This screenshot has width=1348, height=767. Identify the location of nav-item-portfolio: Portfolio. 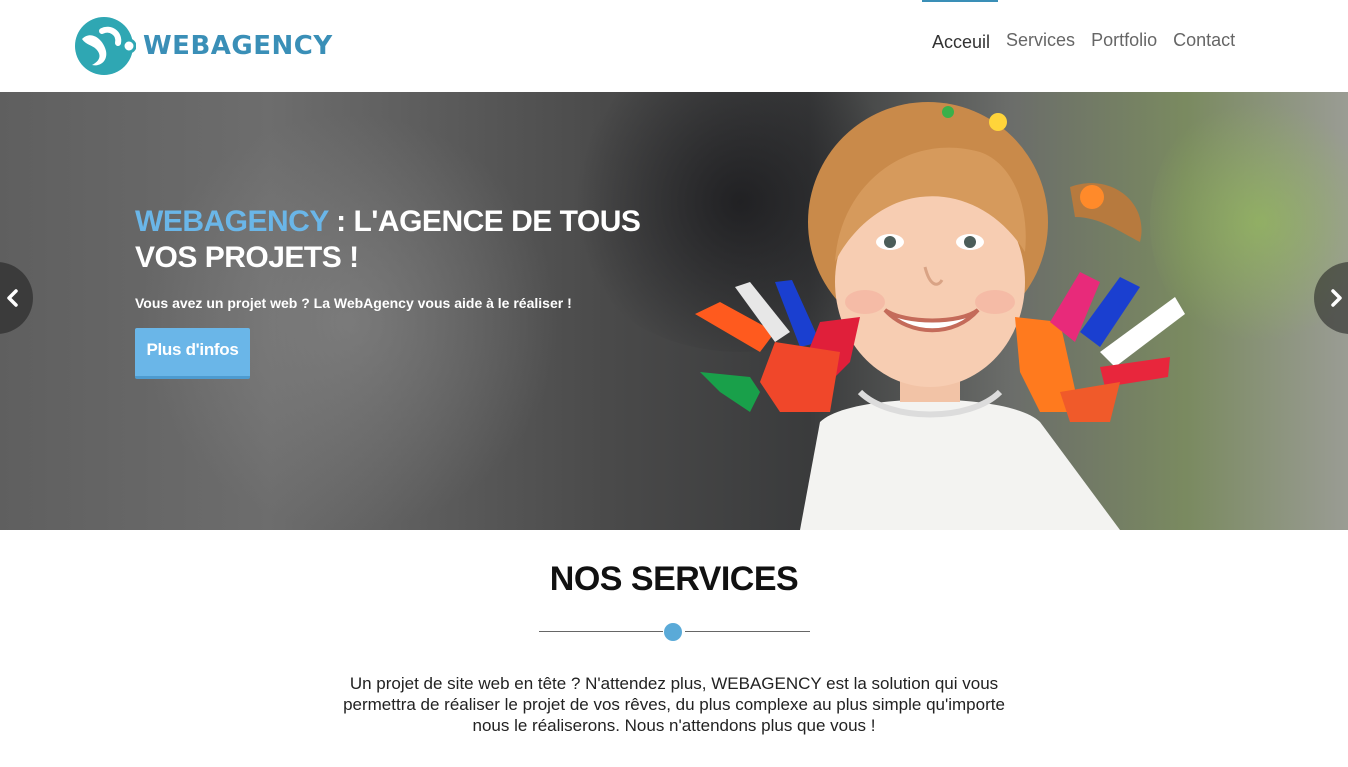
(1124, 46).